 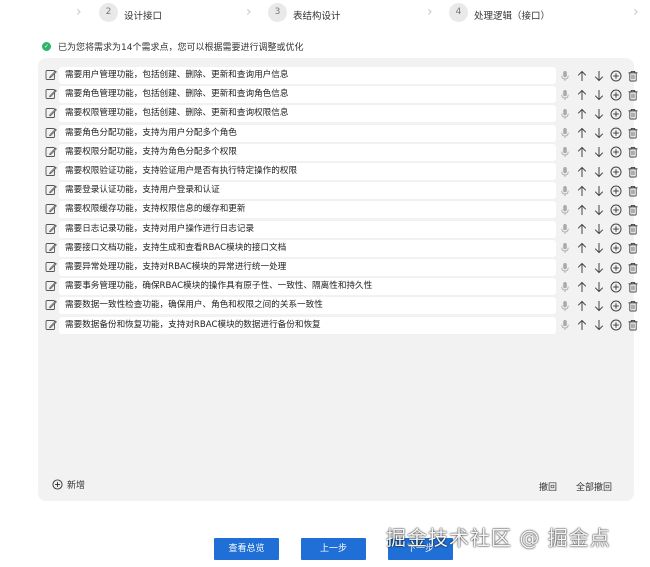 I want to click on requirement-input: 需要角色管理功能，包括创建、删除、更新和查询角色信息, so click(x=307, y=95).